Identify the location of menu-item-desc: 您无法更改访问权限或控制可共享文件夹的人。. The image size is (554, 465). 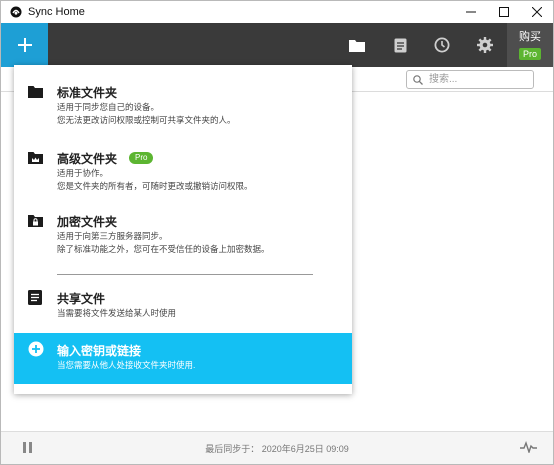
(146, 120).